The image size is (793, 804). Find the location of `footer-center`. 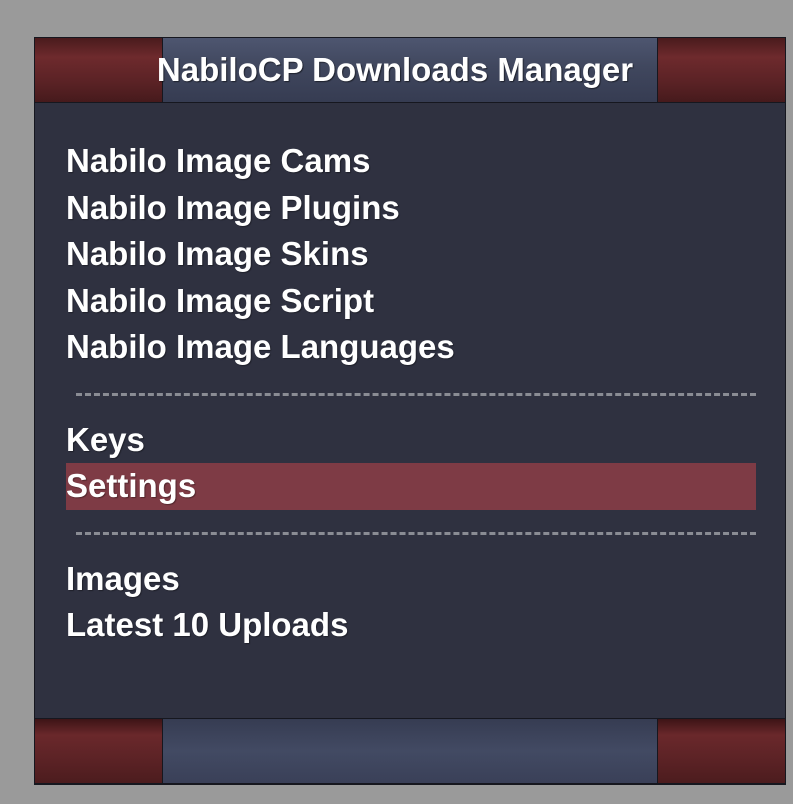

footer-center is located at coordinates (410, 751).